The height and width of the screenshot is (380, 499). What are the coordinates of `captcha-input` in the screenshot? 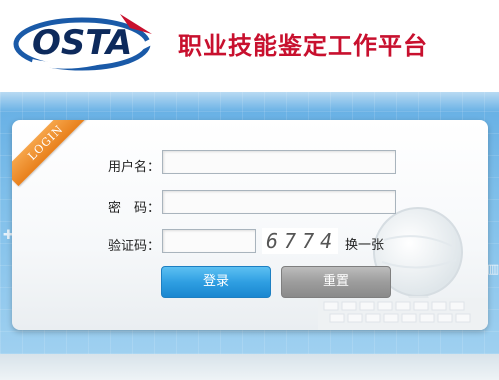 It's located at (209, 241).